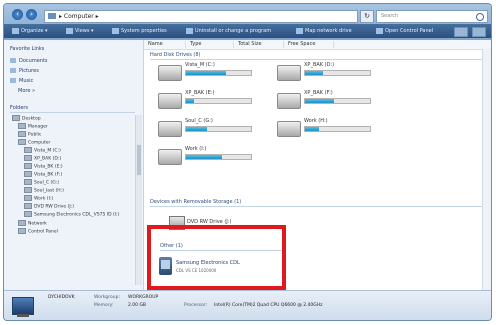 This screenshot has height=325, width=496. What do you see at coordinates (138, 200) in the screenshot?
I see `tree-scrollbar` at bounding box center [138, 200].